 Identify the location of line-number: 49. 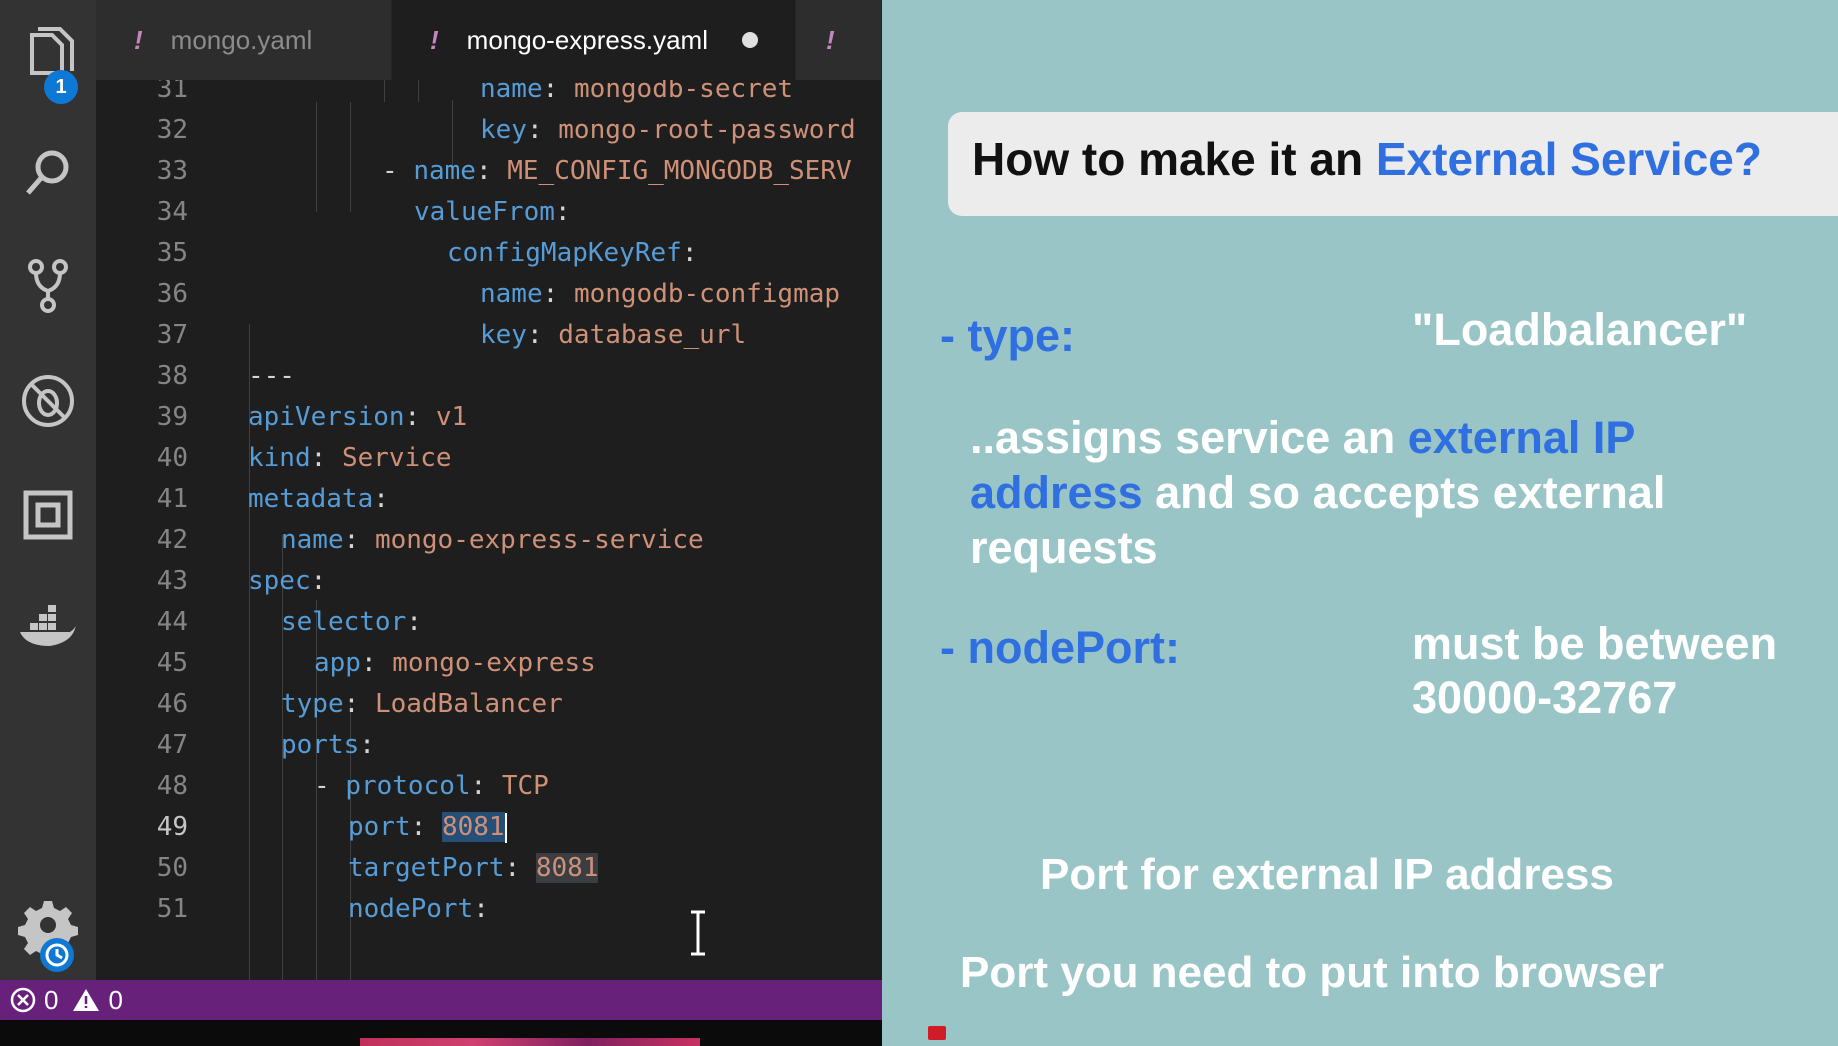
(172, 827).